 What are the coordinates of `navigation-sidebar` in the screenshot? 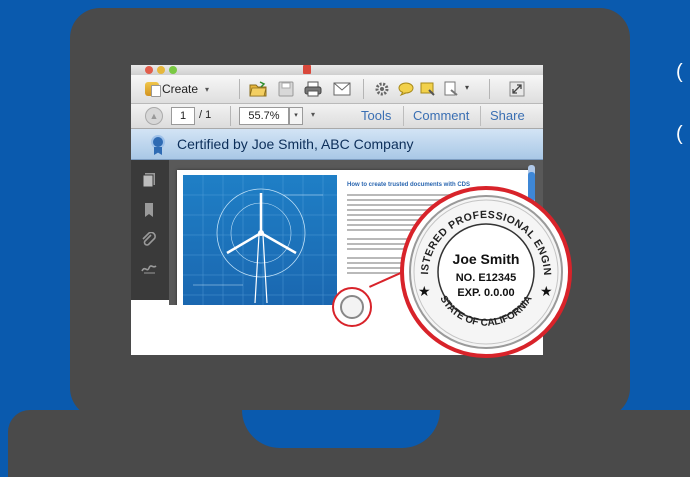 It's located at (150, 230).